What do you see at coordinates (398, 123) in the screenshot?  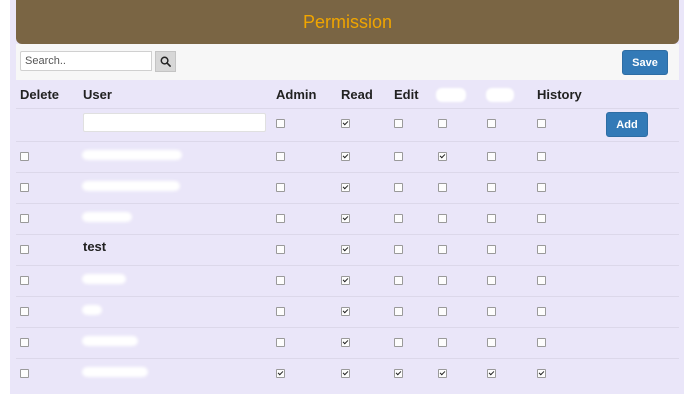 I see `new-edit-checkbox` at bounding box center [398, 123].